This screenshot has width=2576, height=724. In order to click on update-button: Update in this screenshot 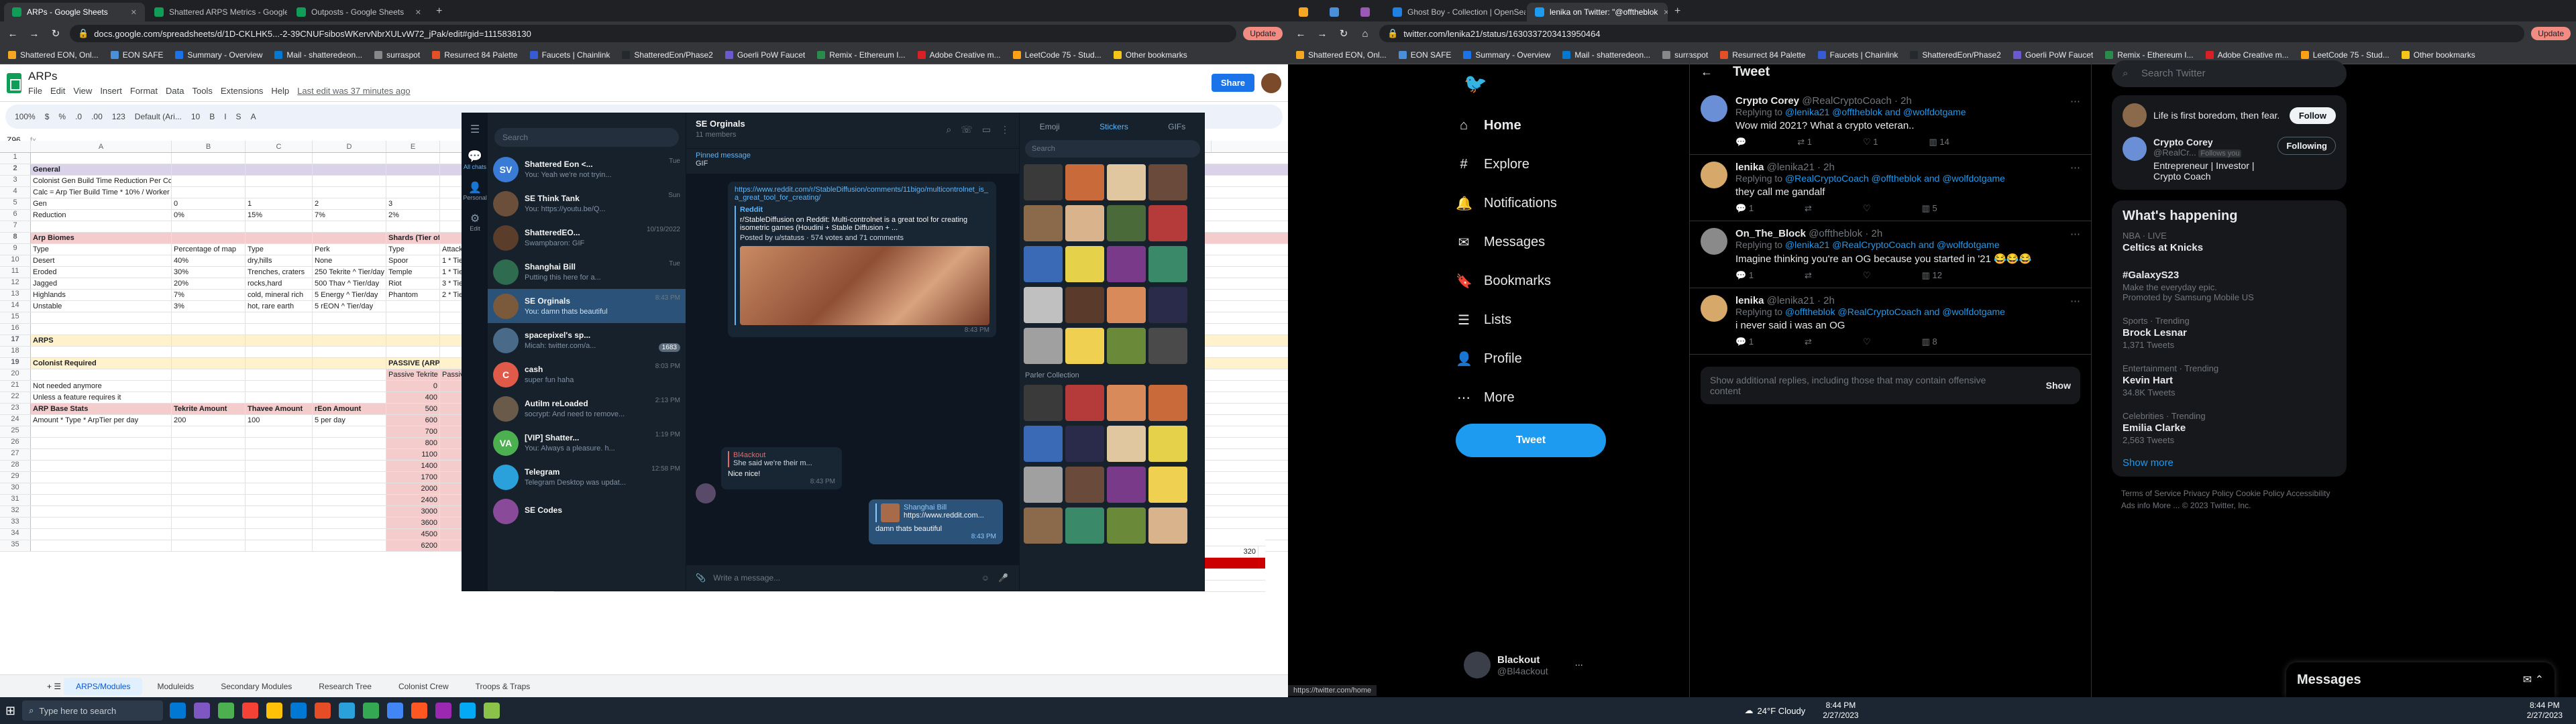, I will do `click(2551, 33)`.